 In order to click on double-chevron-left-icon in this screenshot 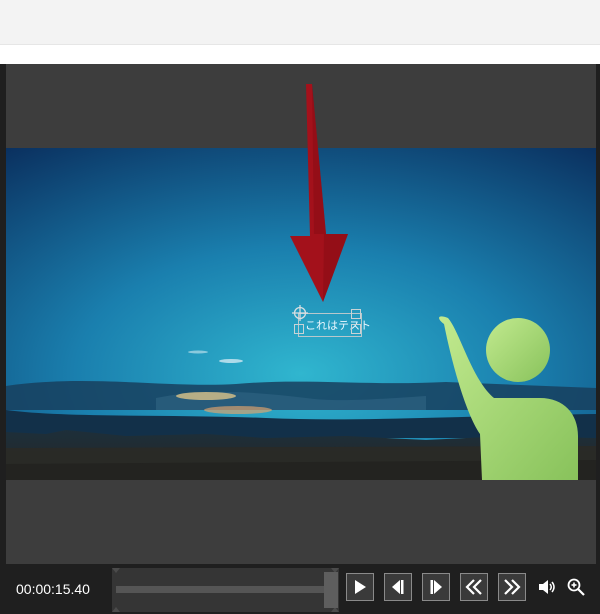, I will do `click(473, 587)`.